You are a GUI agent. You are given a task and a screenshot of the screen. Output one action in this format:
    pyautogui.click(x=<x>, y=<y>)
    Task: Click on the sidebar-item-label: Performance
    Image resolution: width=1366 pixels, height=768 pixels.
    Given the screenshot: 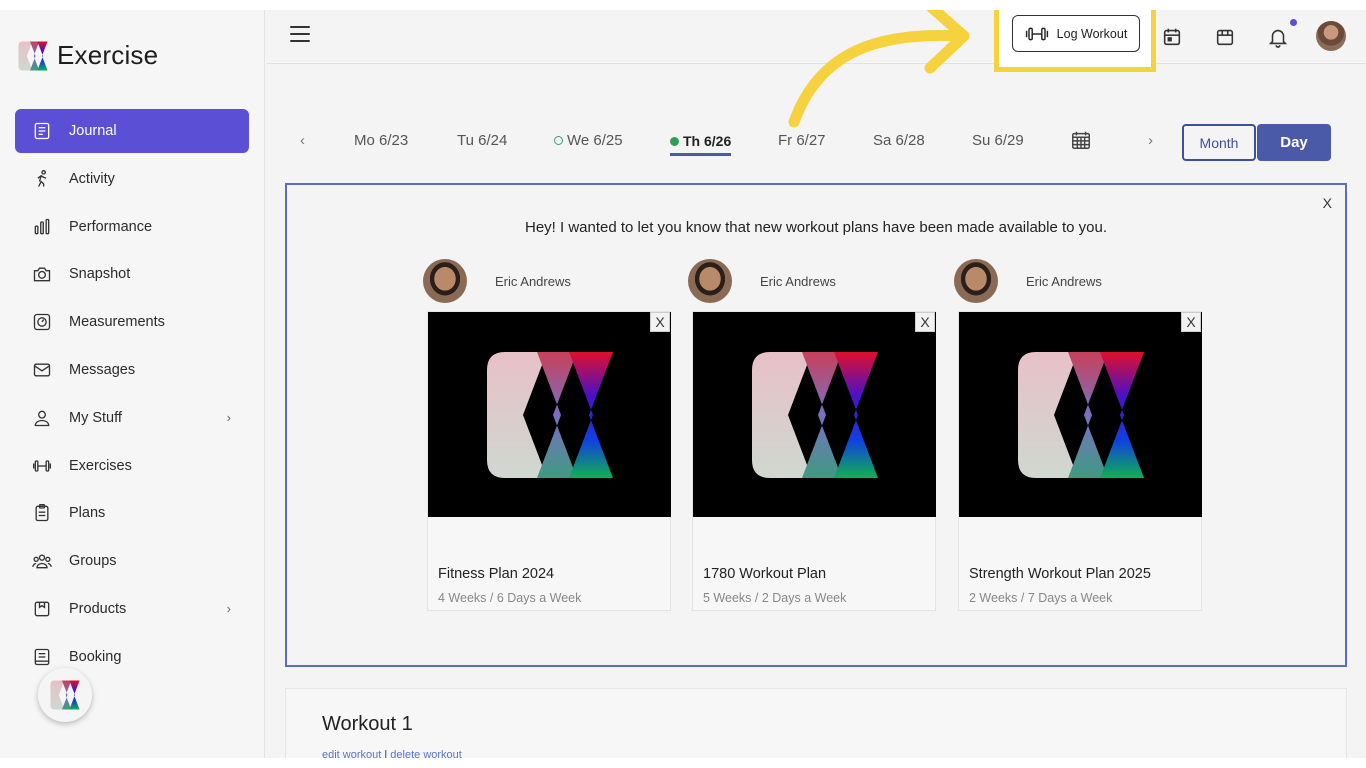 What is the action you would take?
    pyautogui.click(x=111, y=226)
    